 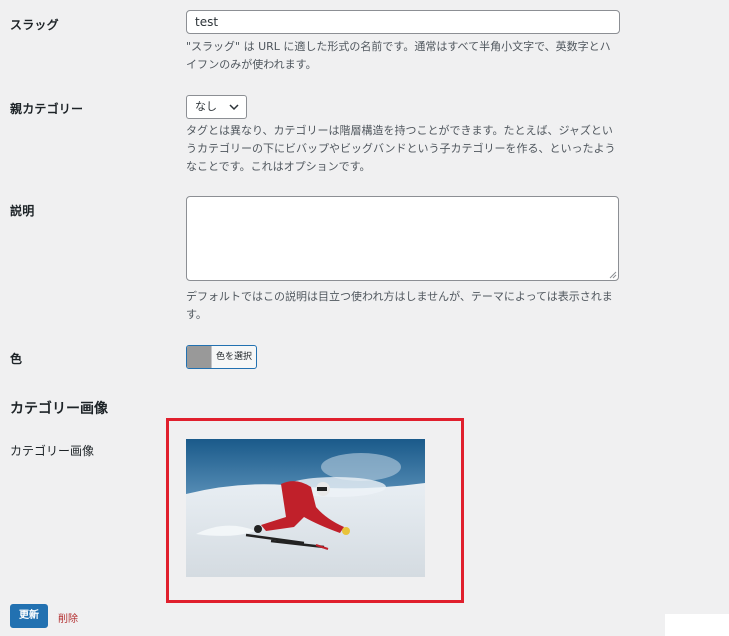 What do you see at coordinates (68, 617) in the screenshot?
I see `delete-link: 削除` at bounding box center [68, 617].